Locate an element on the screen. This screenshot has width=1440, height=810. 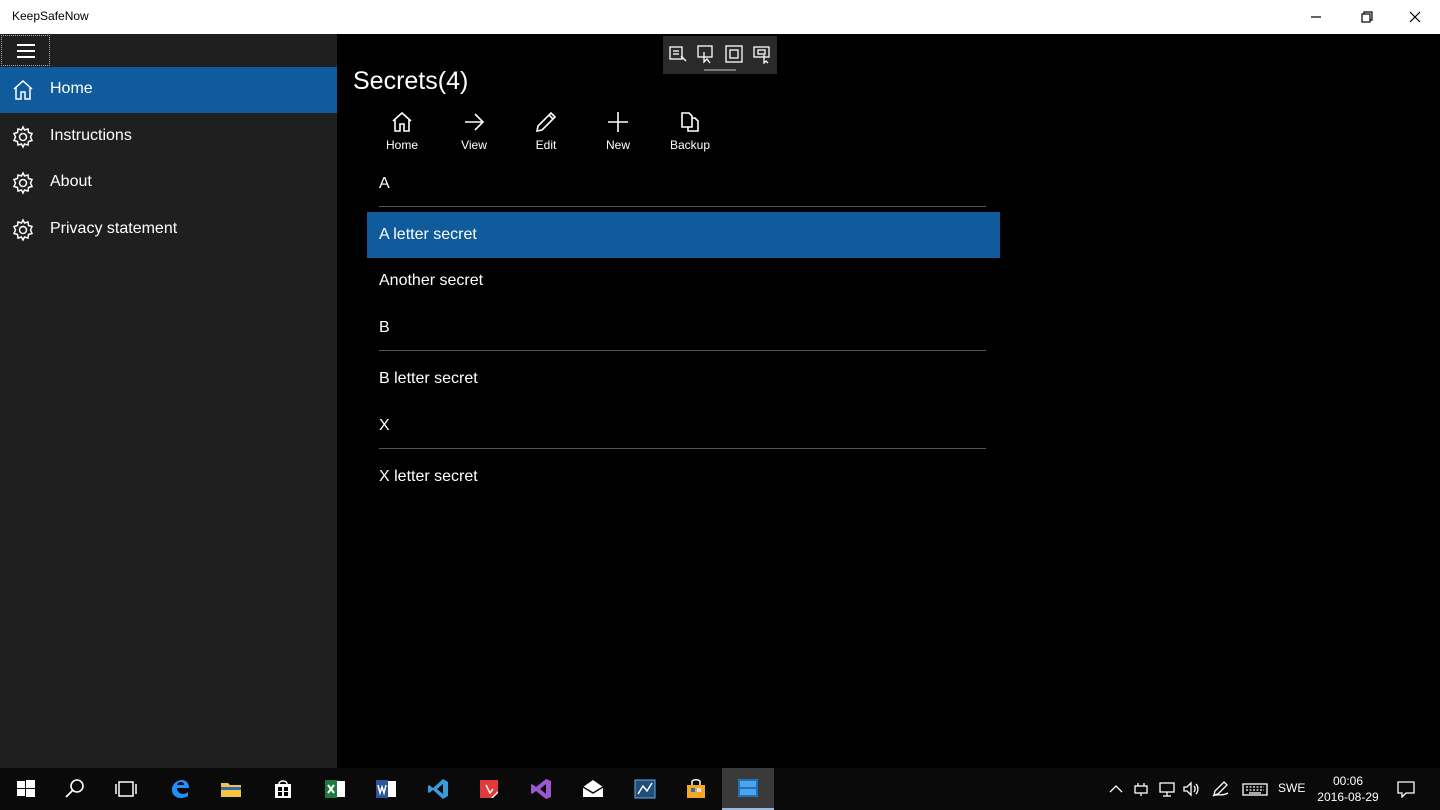
word-taskbar-button is located at coordinates (386, 789).